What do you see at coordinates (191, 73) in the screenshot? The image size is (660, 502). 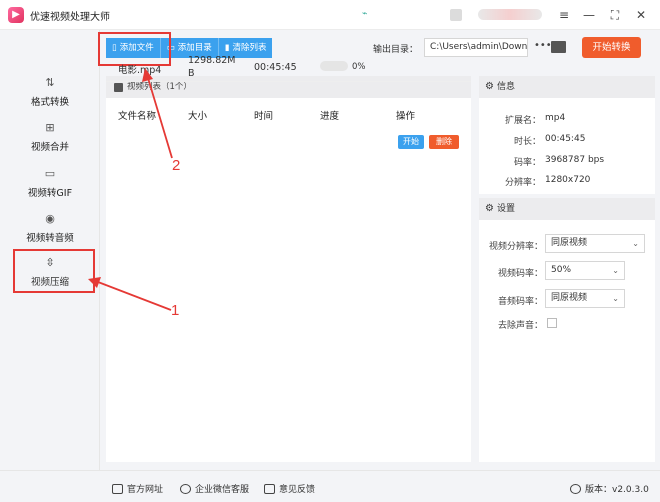 I see `file-size-unit: B` at bounding box center [191, 73].